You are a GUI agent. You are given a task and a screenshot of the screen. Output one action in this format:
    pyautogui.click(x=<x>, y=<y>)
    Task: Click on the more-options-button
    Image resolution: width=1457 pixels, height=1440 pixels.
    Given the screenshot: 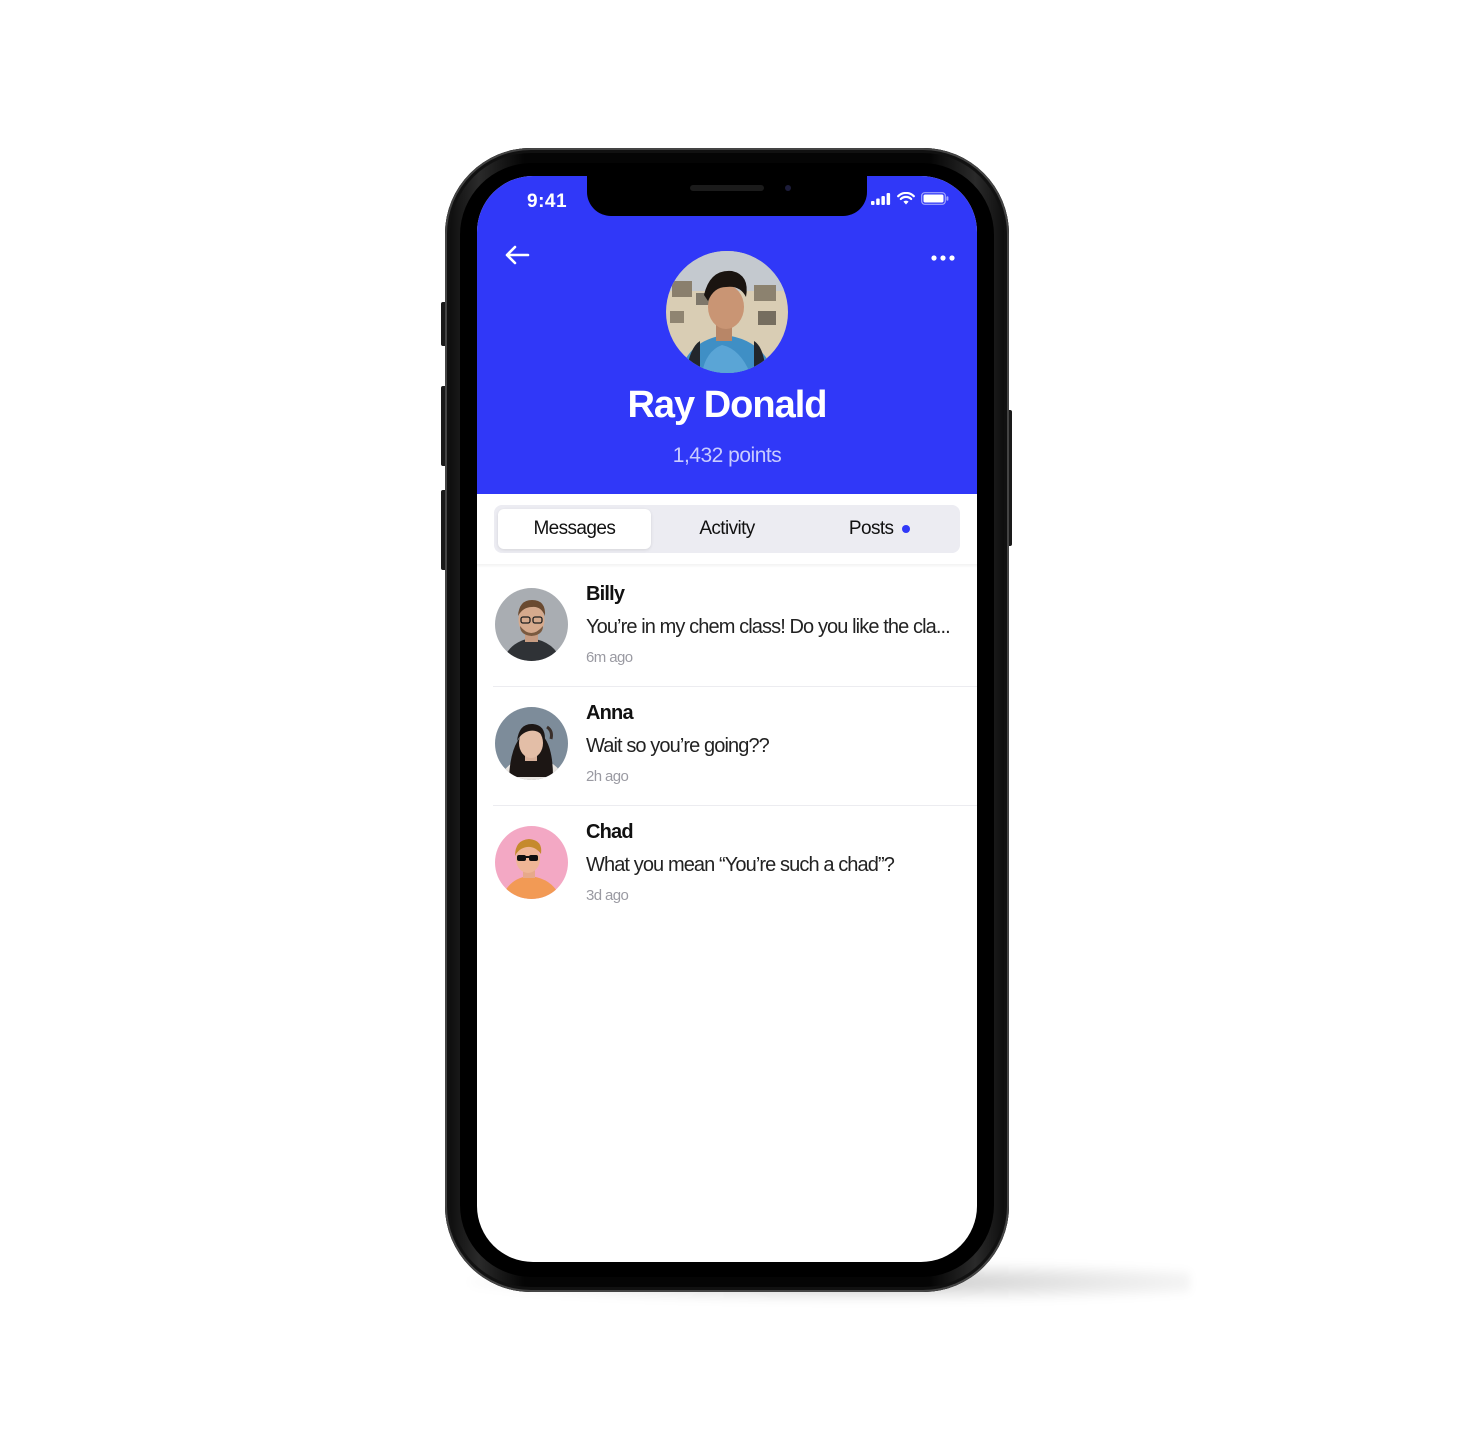 What is the action you would take?
    pyautogui.click(x=943, y=257)
    